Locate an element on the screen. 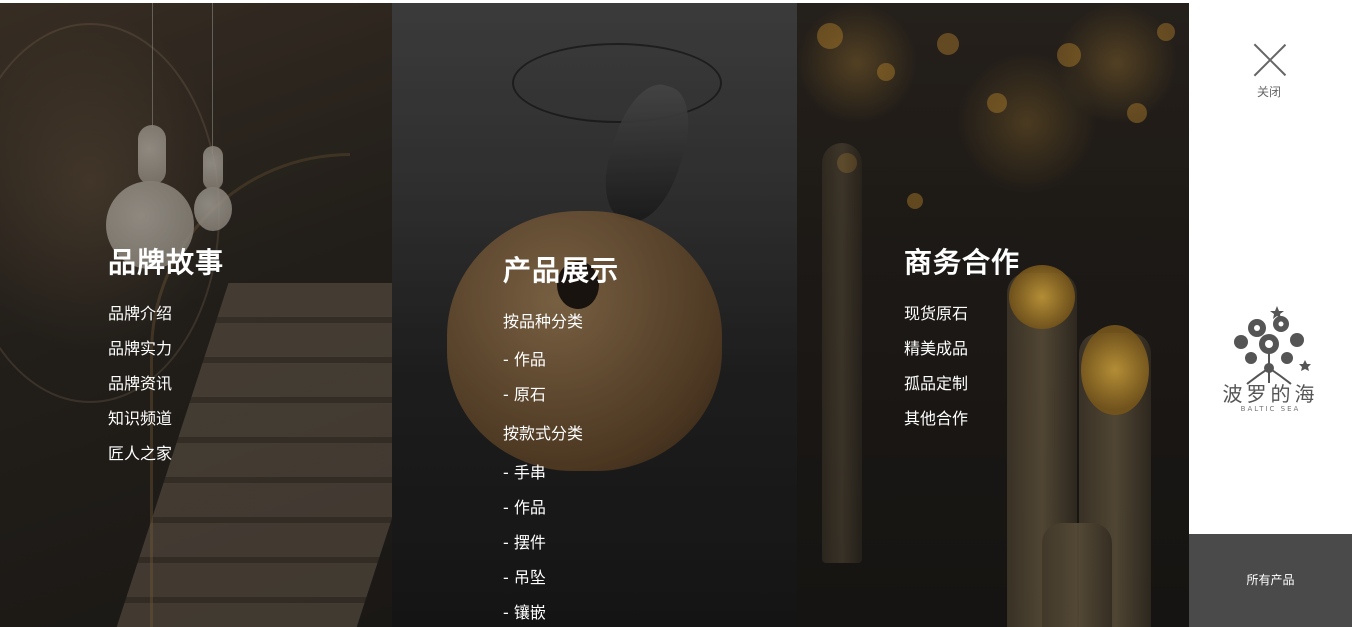  logo-english-text: BALTIC SEA is located at coordinates (1270, 409).